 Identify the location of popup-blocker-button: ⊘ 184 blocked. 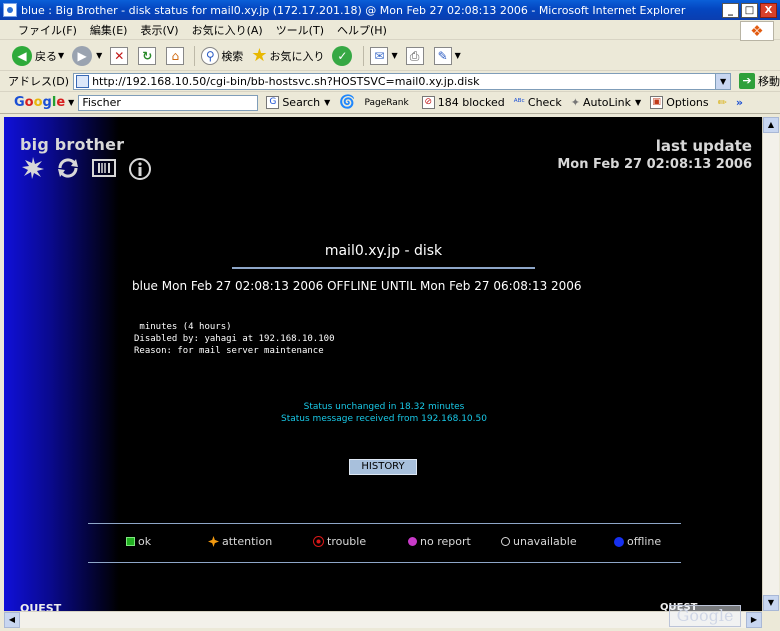
(463, 102).